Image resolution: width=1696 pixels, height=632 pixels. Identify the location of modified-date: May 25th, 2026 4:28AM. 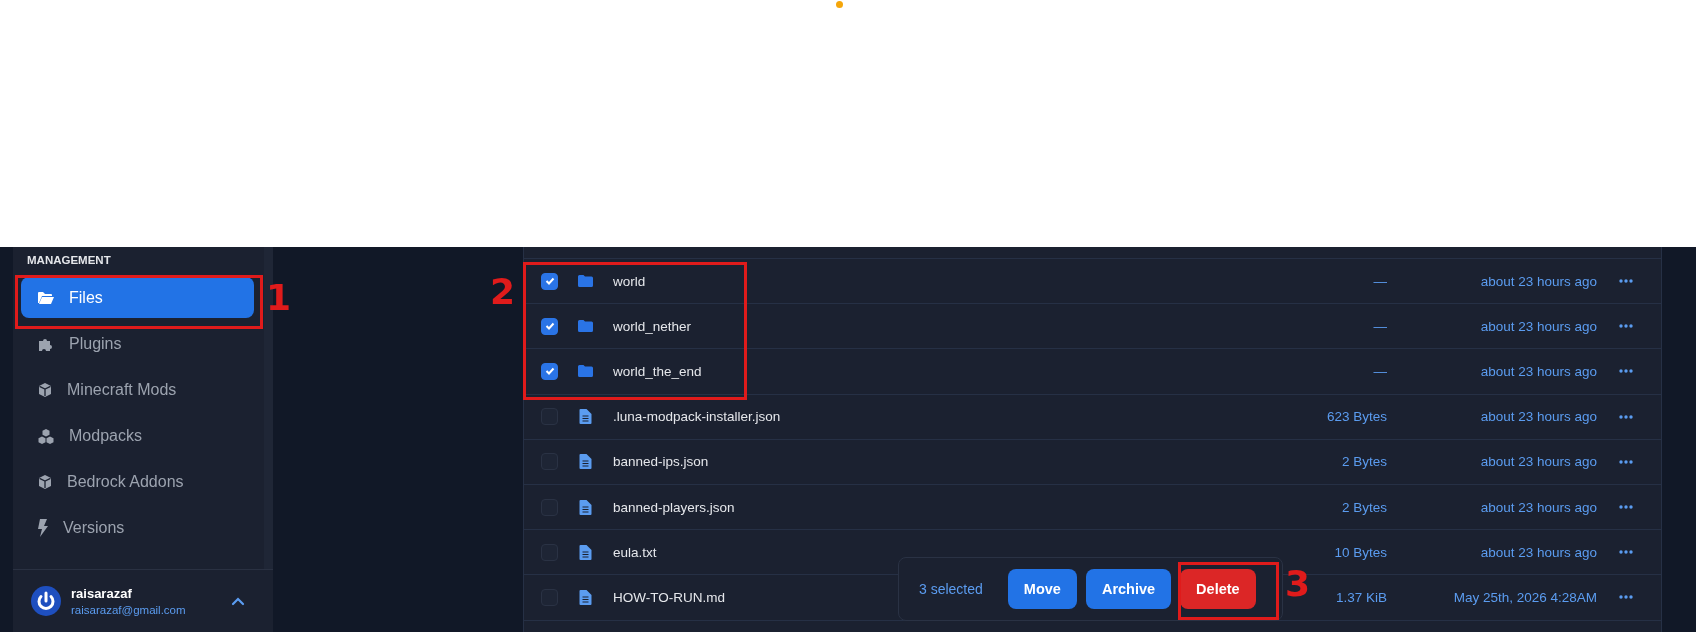
(1524, 597).